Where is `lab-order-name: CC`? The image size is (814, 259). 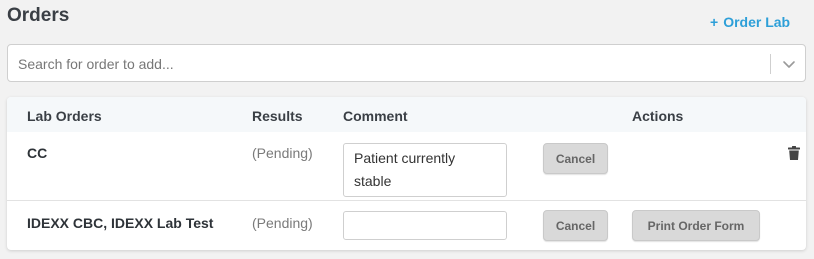 lab-order-name: CC is located at coordinates (37, 153).